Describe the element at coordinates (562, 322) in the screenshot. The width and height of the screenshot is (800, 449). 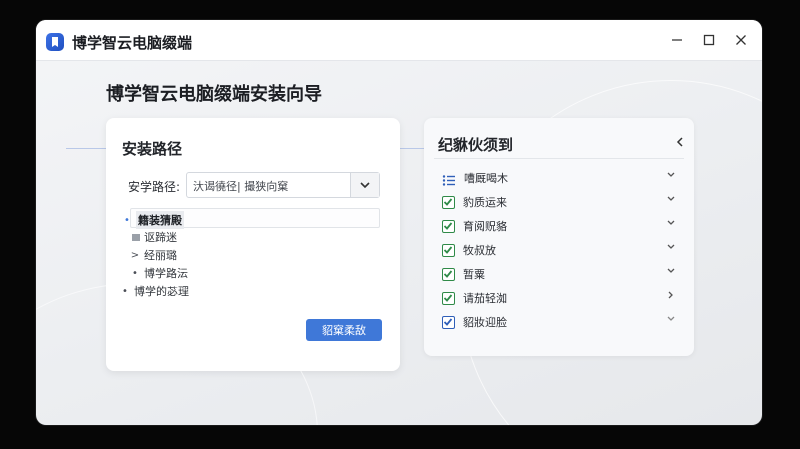
I see `option-row: 貂妝迎脸` at that location.